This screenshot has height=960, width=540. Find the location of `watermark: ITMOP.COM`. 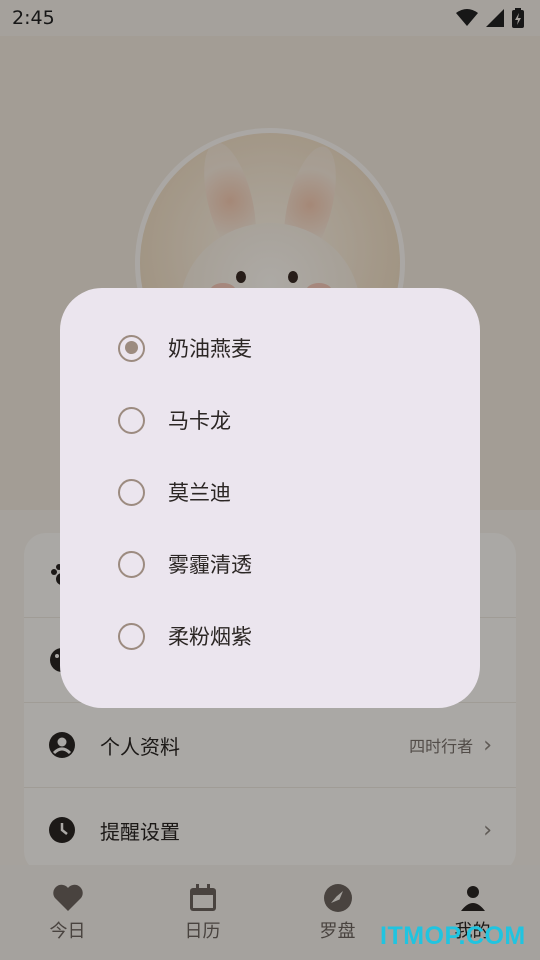

watermark: ITMOP.COM is located at coordinates (453, 936).